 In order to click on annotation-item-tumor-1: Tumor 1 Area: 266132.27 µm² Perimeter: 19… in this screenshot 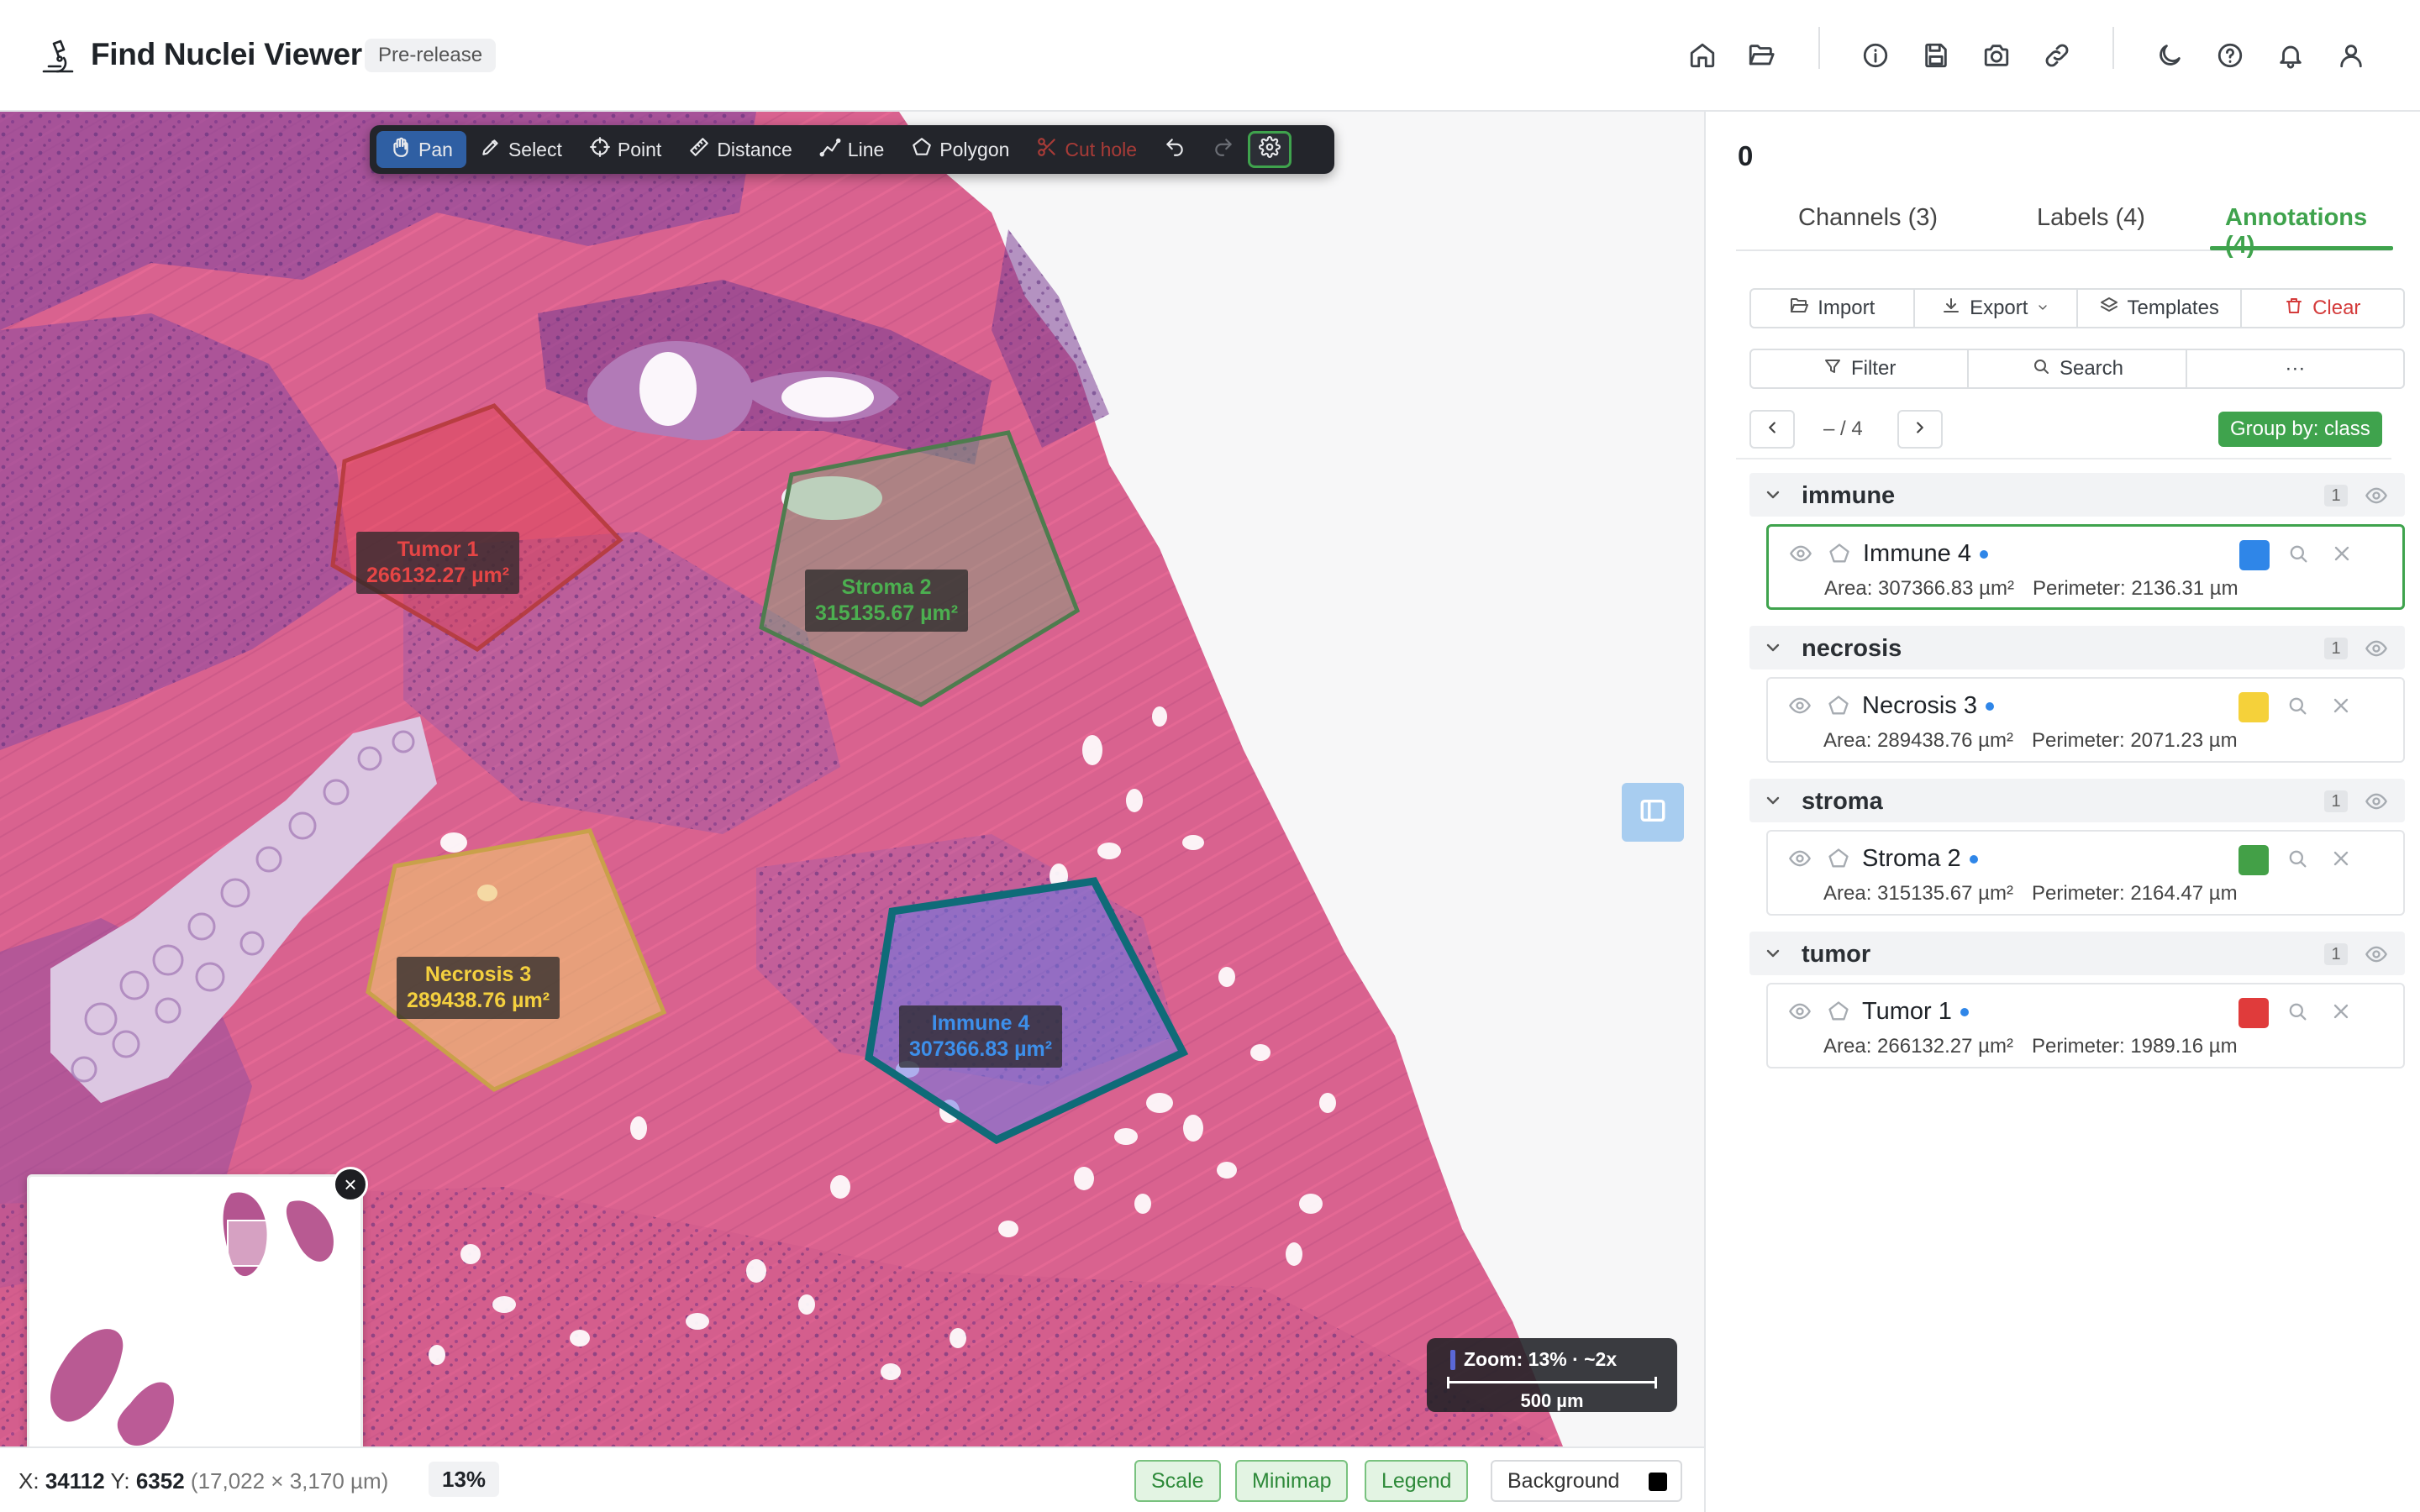, I will do `click(2086, 1025)`.